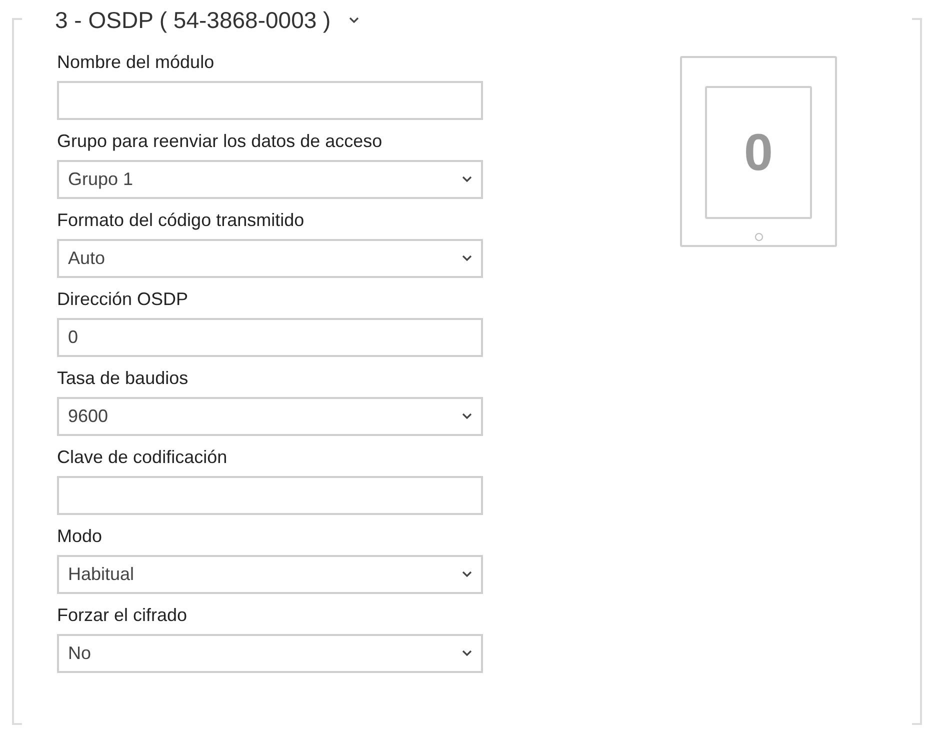 This screenshot has height=732, width=934. Describe the element at coordinates (136, 62) in the screenshot. I see `field-label: Nombre del módulo` at that location.